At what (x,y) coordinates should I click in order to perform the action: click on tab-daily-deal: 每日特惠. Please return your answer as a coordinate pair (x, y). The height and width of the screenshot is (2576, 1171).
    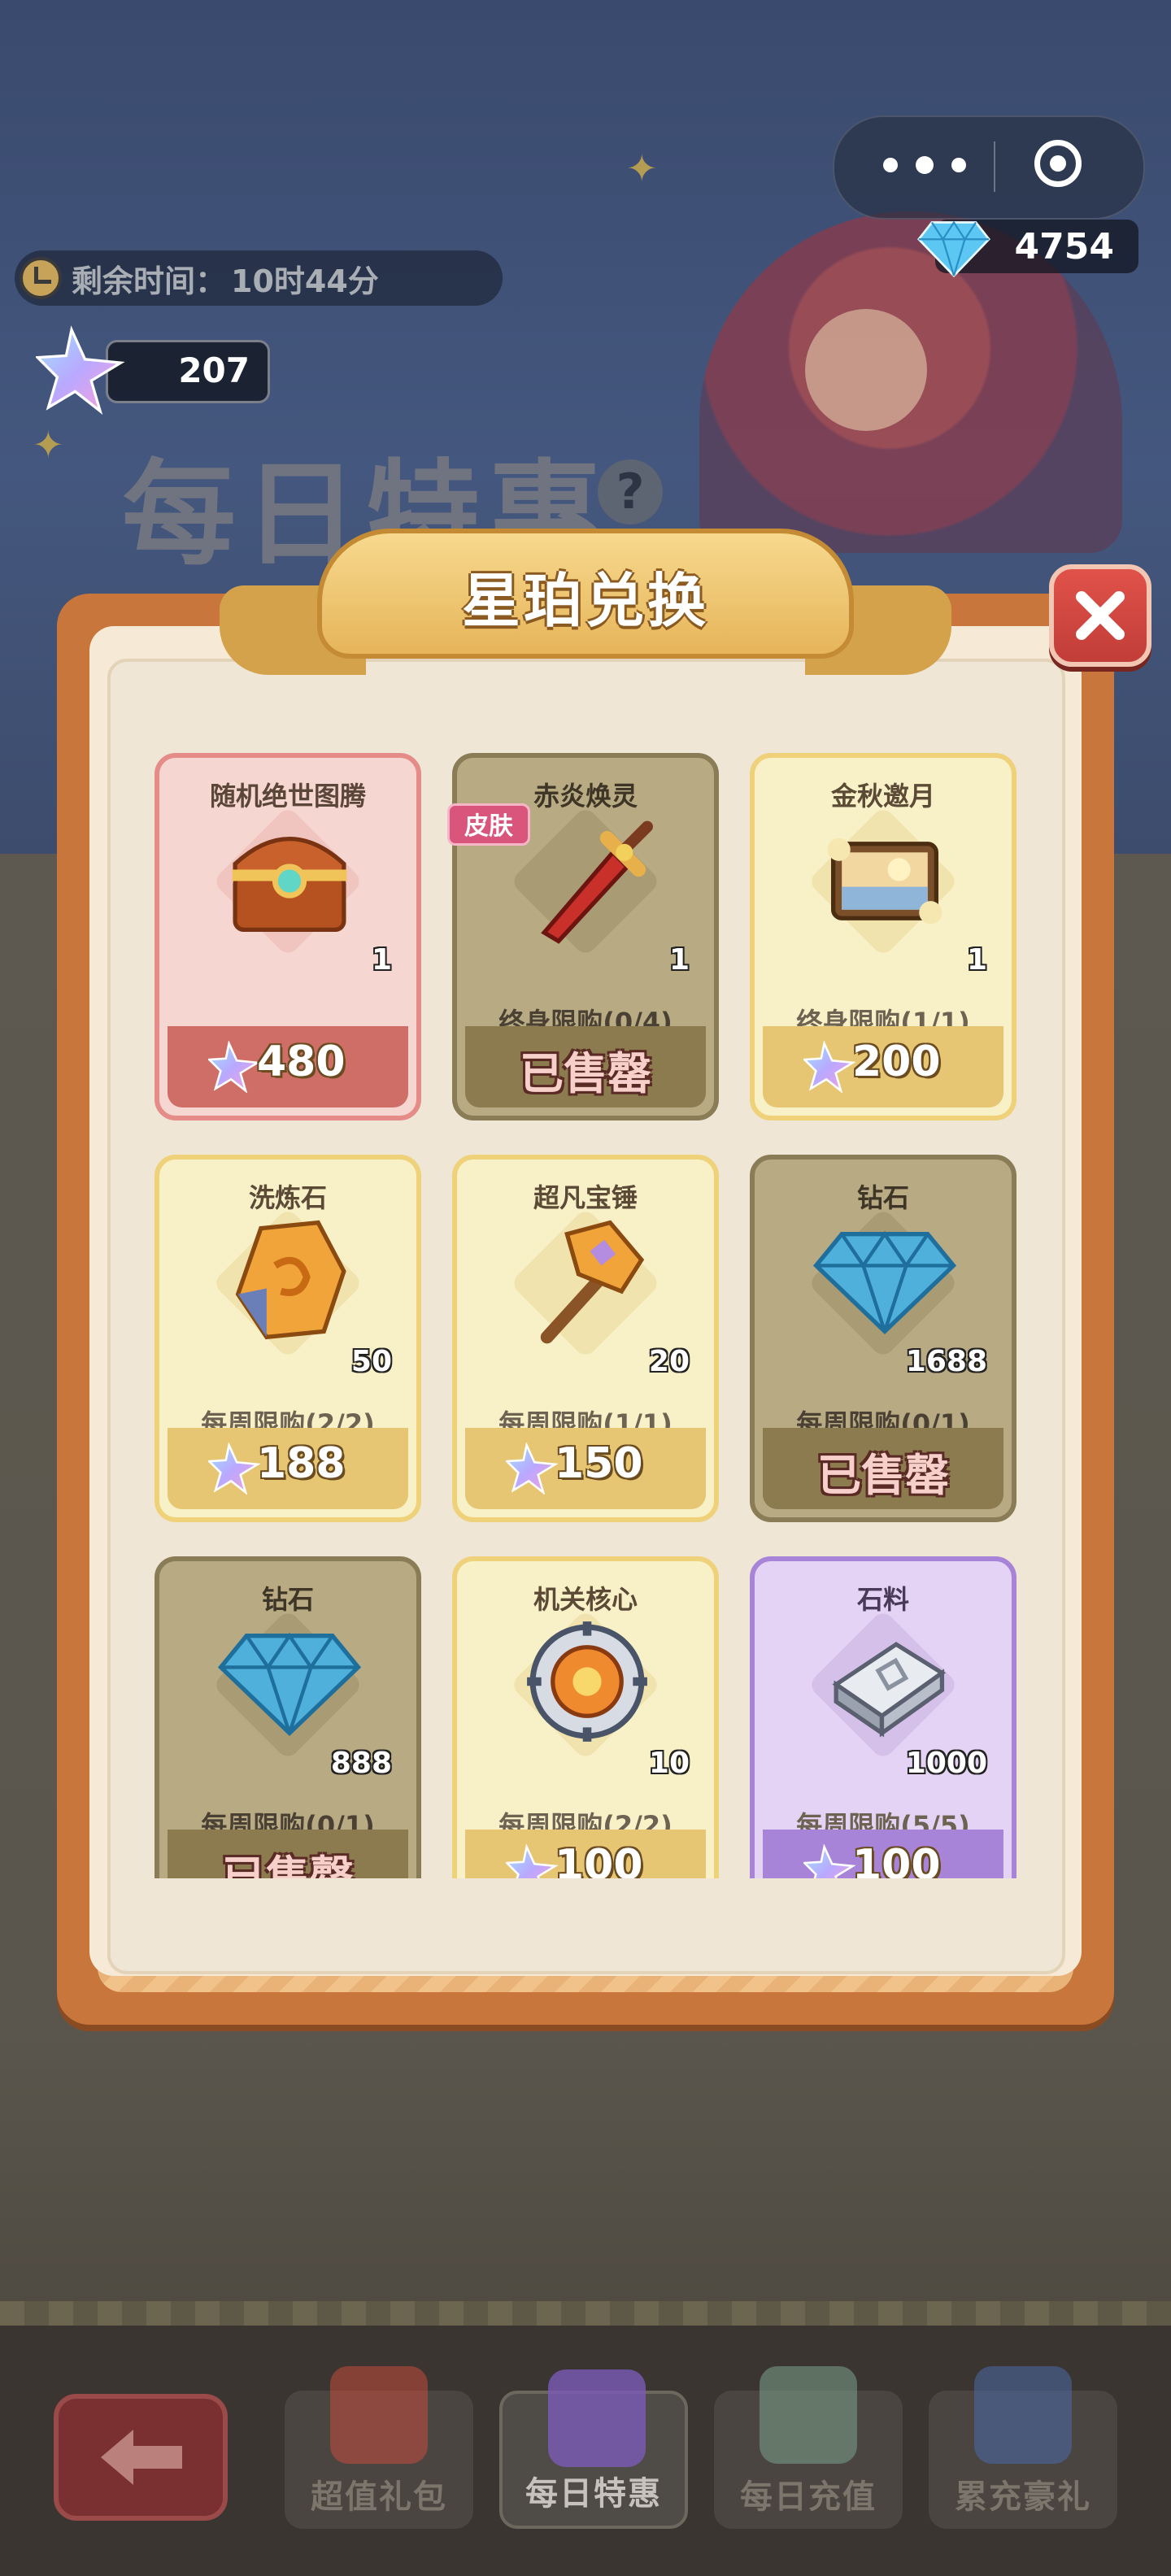
    Looking at the image, I should click on (593, 2449).